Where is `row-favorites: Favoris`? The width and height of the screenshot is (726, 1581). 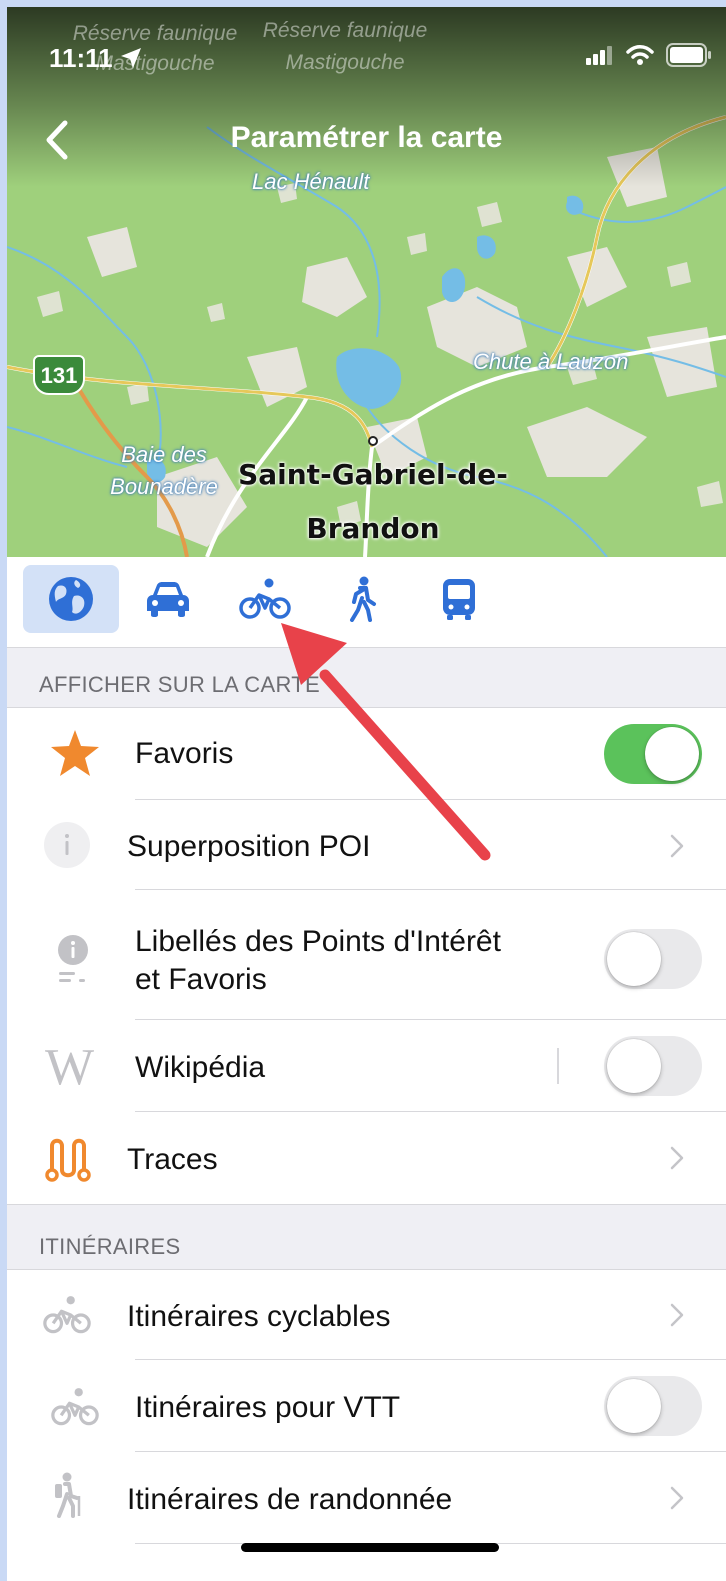 row-favorites: Favoris is located at coordinates (366, 754).